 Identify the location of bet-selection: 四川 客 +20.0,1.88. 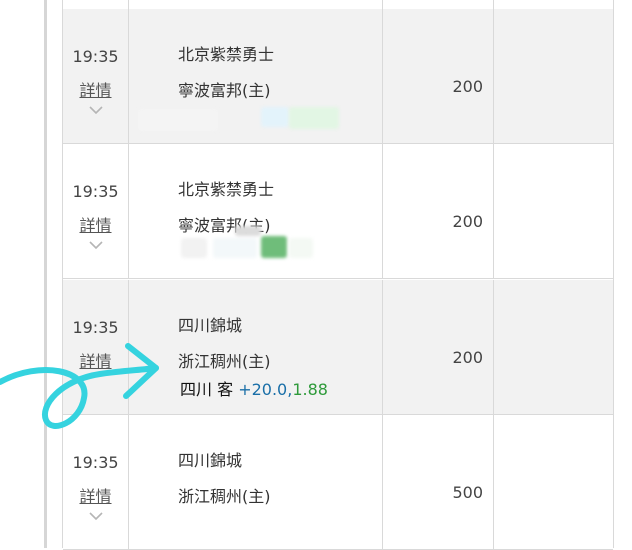
(254, 388).